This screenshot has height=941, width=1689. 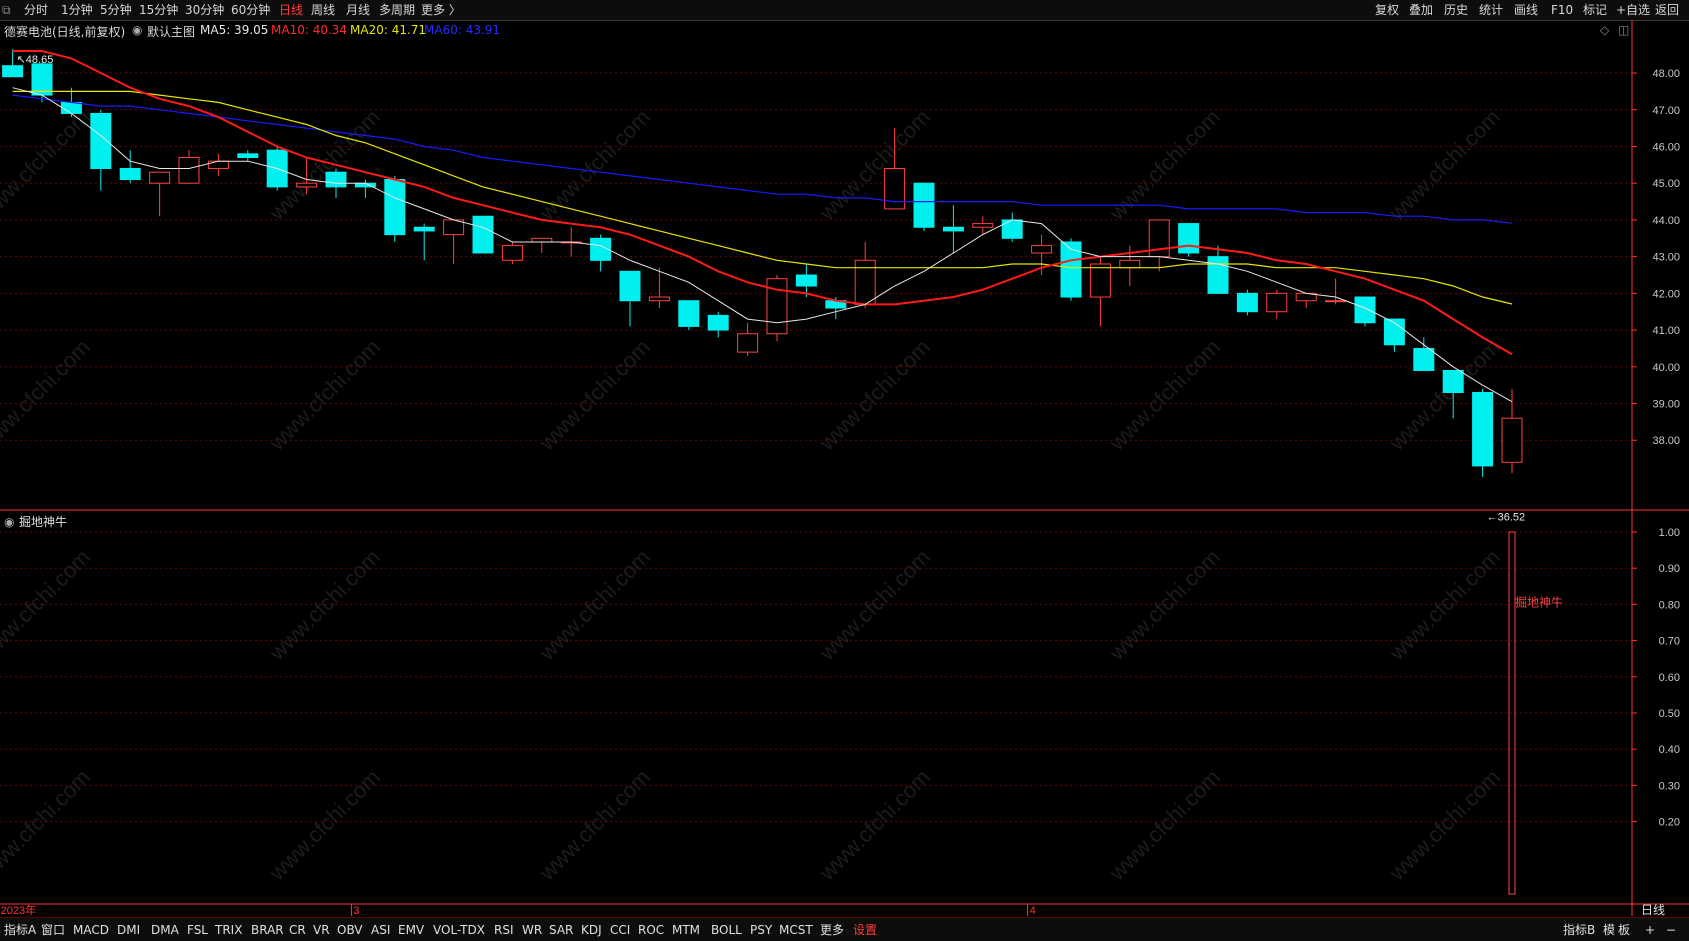 I want to click on tab-monthly: 月线, so click(x=358, y=10).